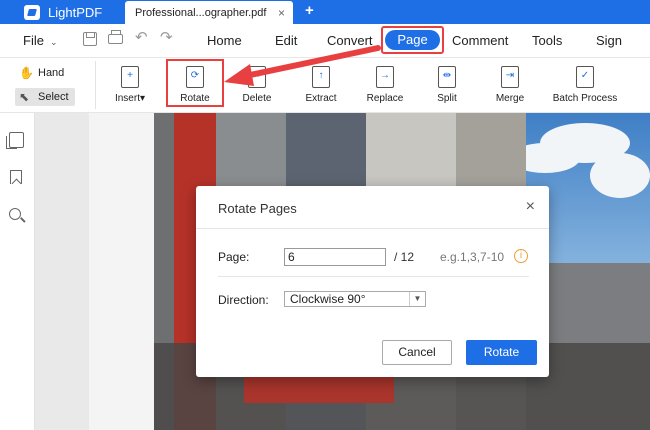 This screenshot has height=430, width=650. I want to click on page-label: Page:, so click(234, 257).